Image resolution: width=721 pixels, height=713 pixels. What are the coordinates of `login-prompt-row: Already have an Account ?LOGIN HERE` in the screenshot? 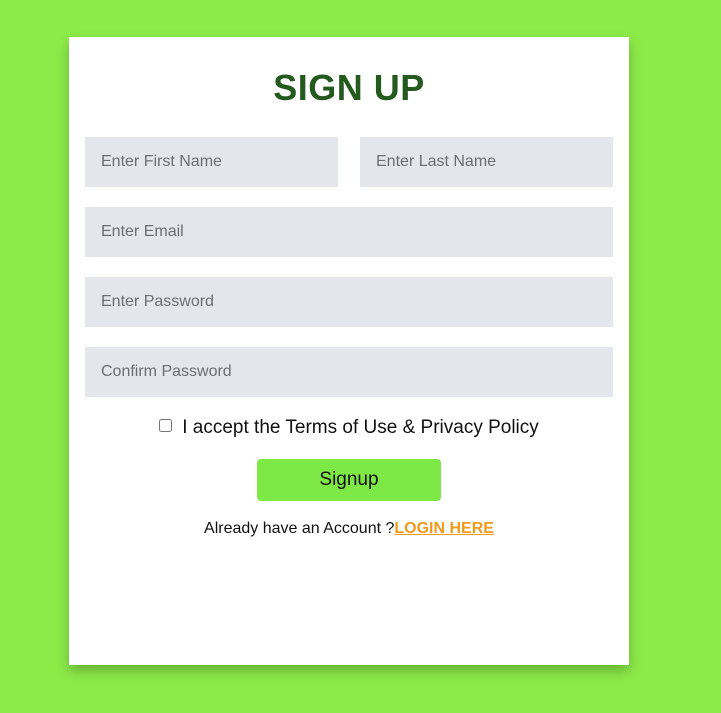 It's located at (349, 529).